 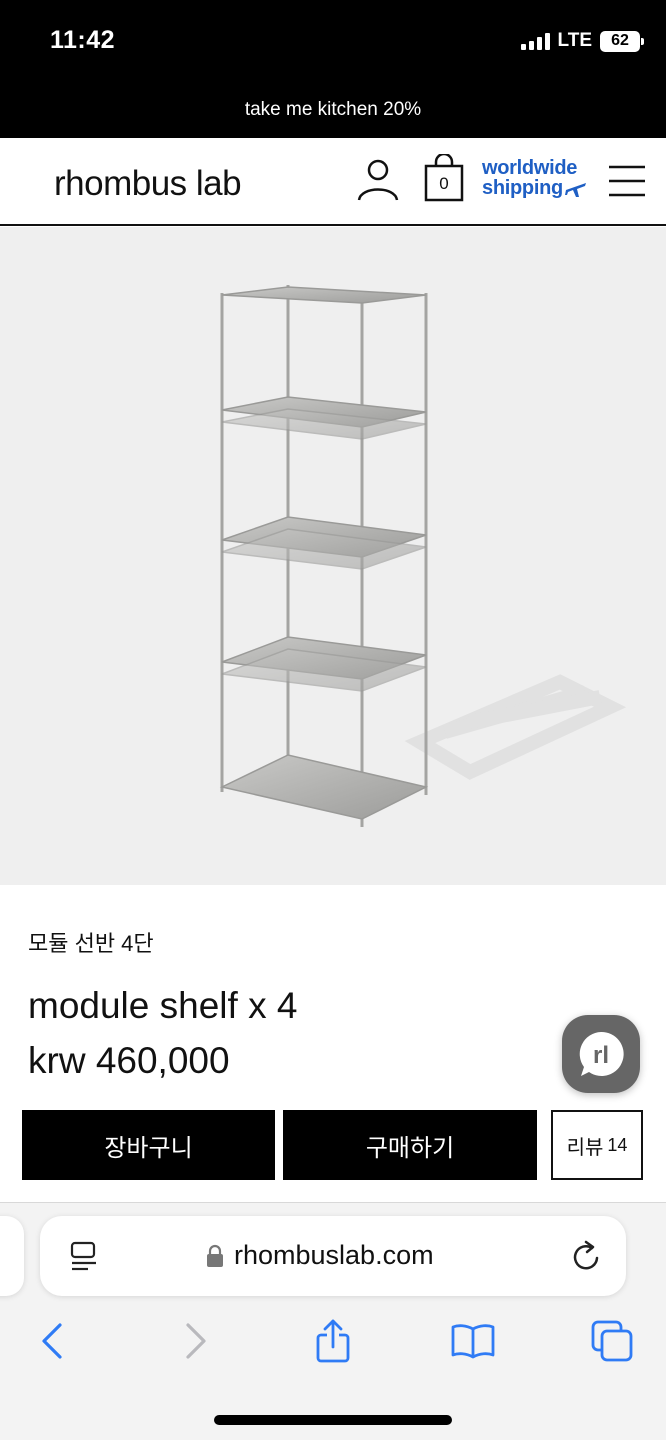 I want to click on worldwide-shipping-link: worldwide shipping, so click(x=534, y=178).